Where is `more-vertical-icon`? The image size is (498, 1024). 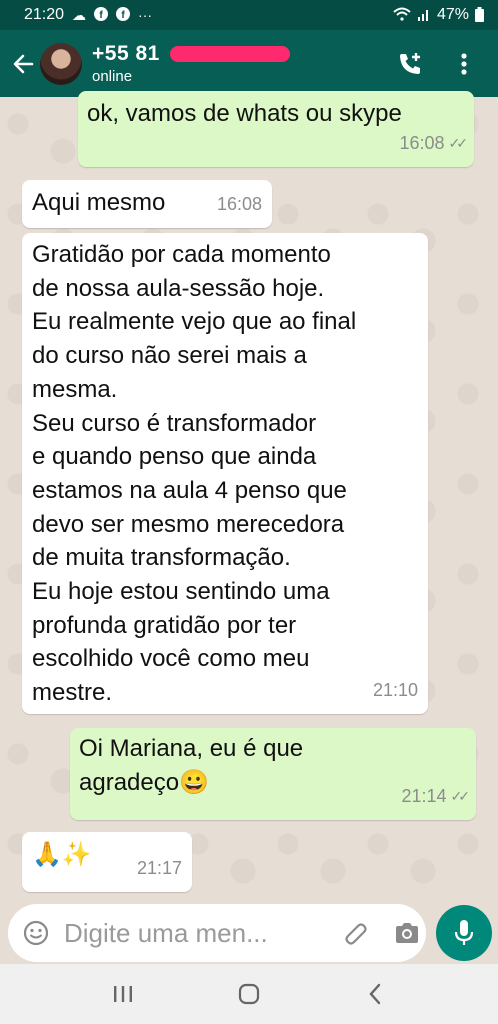
more-vertical-icon is located at coordinates (464, 63).